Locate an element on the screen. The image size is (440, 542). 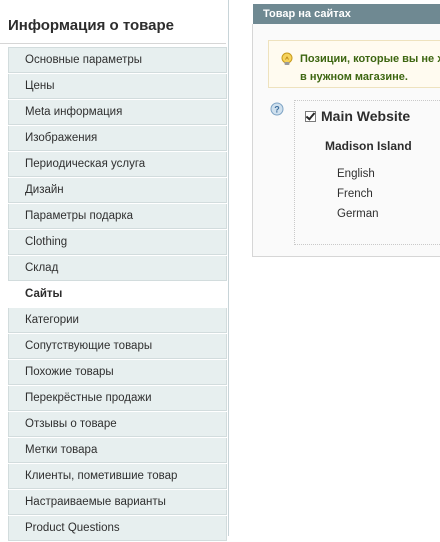
store-view-english: English is located at coordinates (356, 174).